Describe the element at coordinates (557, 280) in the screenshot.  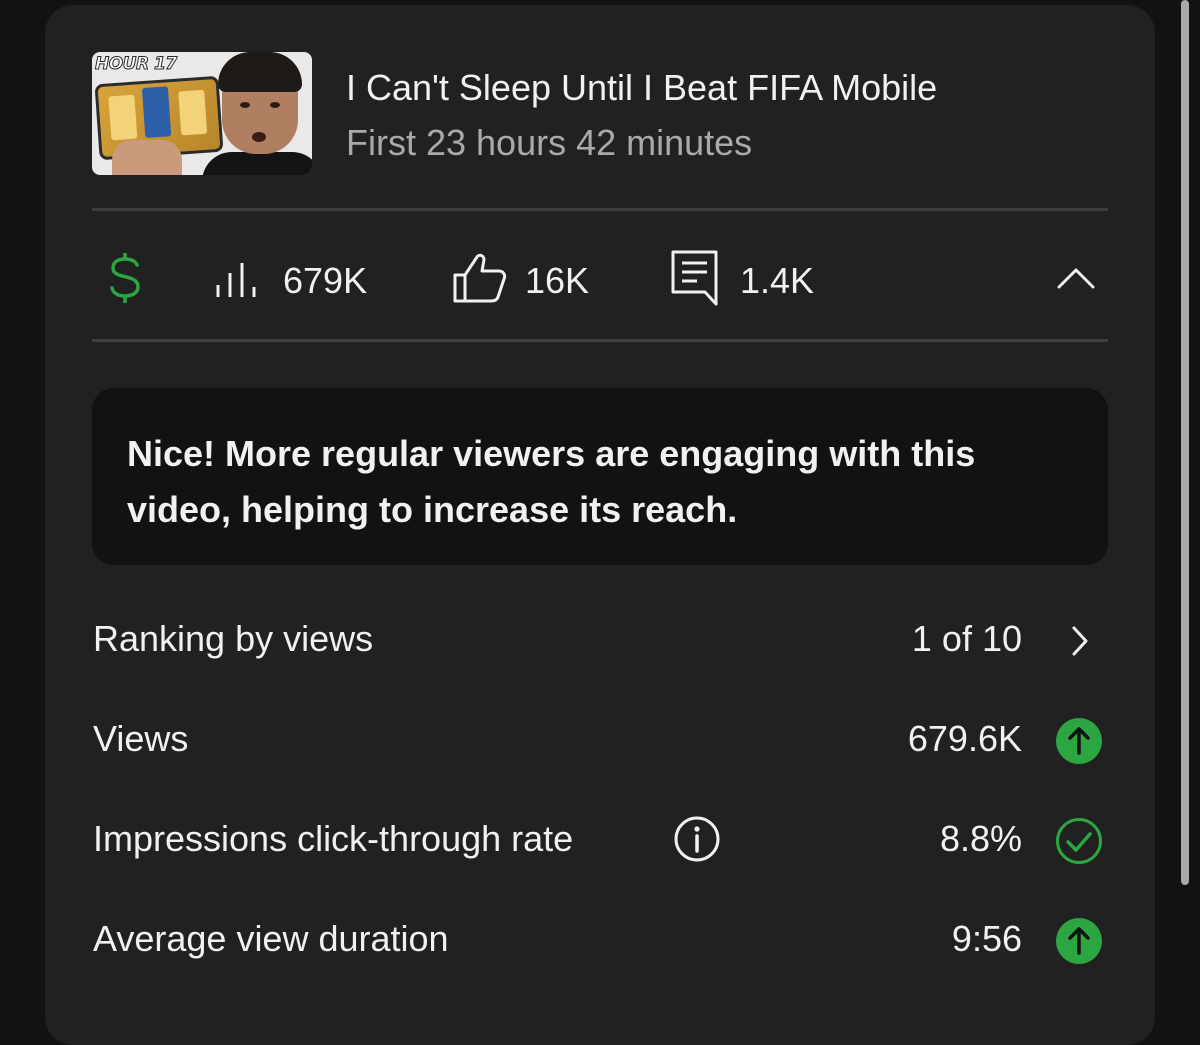
I see `likes-count: 16K` at that location.